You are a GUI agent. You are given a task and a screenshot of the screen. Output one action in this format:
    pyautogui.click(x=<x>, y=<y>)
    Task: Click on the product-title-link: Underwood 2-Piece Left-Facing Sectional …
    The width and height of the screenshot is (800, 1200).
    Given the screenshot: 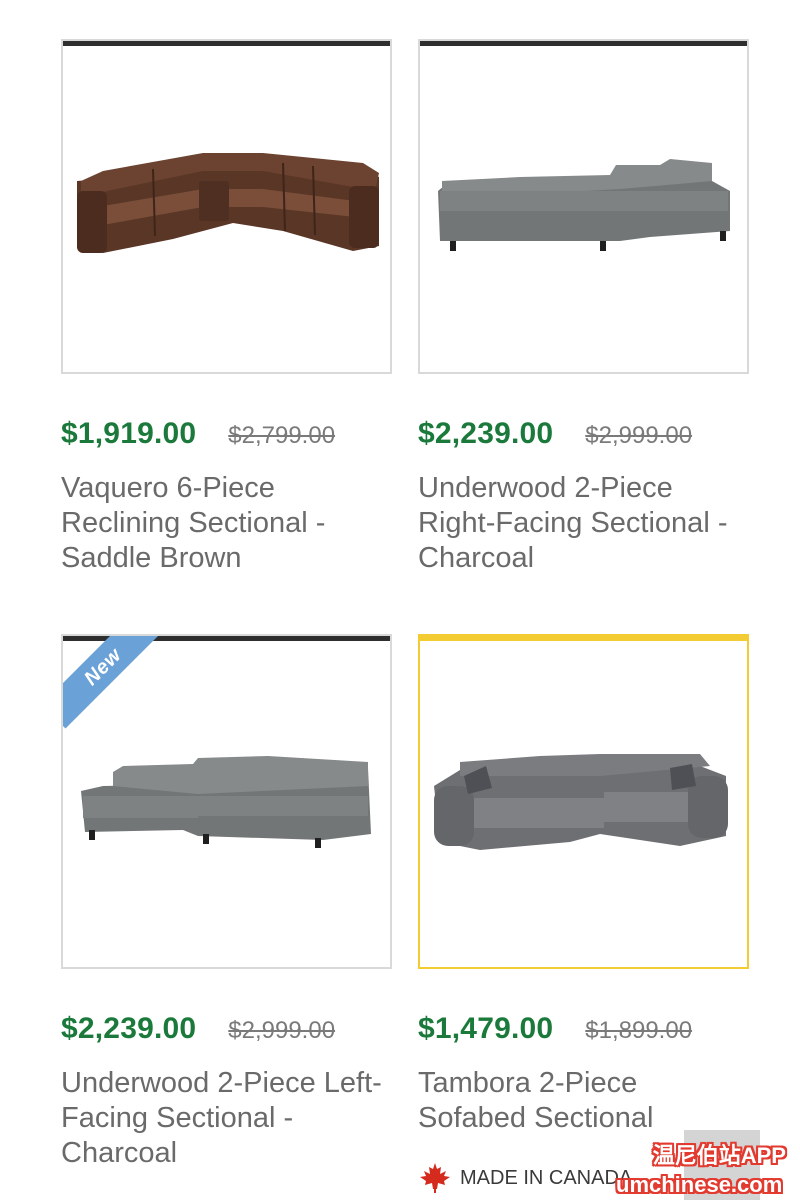 What is the action you would take?
    pyautogui.click(x=226, y=1118)
    